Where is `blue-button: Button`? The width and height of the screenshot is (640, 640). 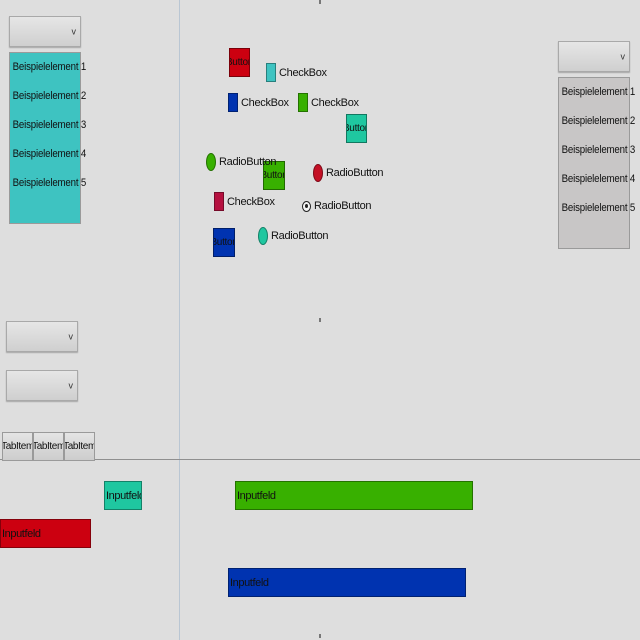 blue-button: Button is located at coordinates (224, 242).